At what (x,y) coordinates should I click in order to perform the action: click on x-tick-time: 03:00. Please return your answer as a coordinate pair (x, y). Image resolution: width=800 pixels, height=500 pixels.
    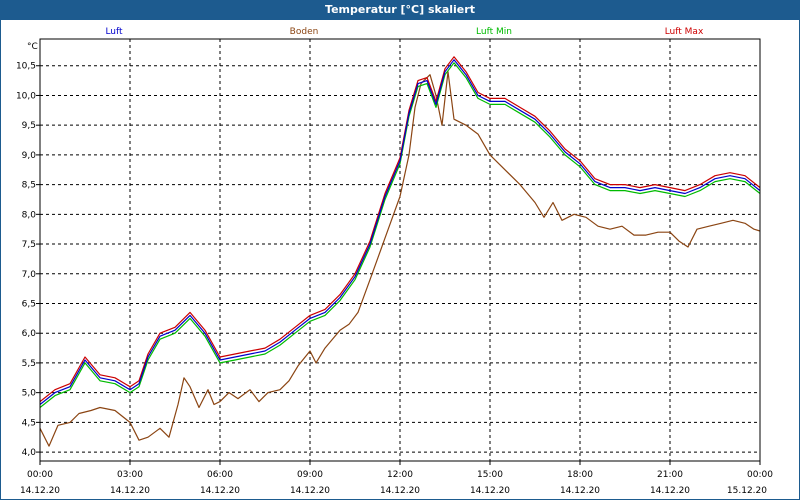
    Looking at the image, I should click on (130, 475).